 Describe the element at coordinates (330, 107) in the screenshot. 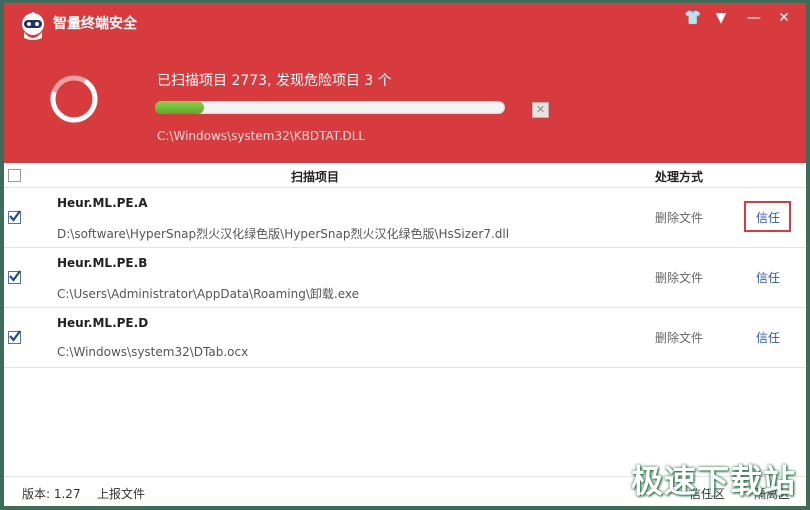

I see `scan-progress-bar` at that location.